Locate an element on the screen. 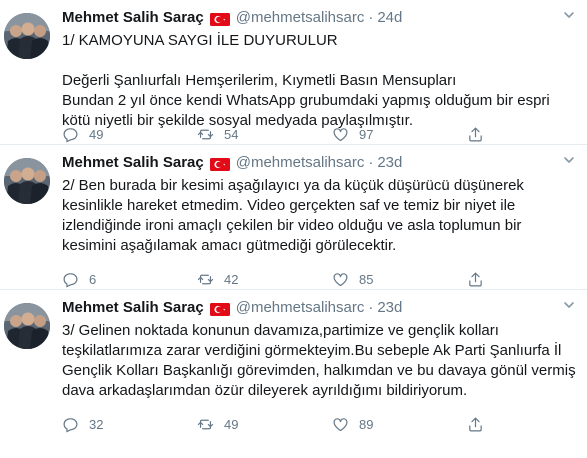 This screenshot has height=458, width=587. reply-button: 6 is located at coordinates (129, 279).